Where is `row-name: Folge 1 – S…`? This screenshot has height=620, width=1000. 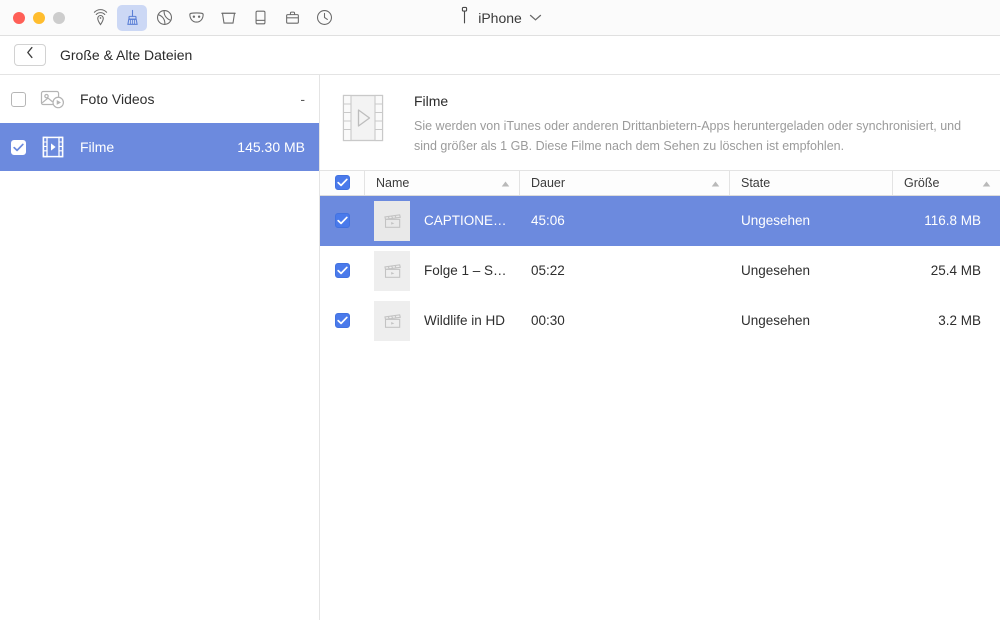 row-name: Folge 1 – S… is located at coordinates (465, 270).